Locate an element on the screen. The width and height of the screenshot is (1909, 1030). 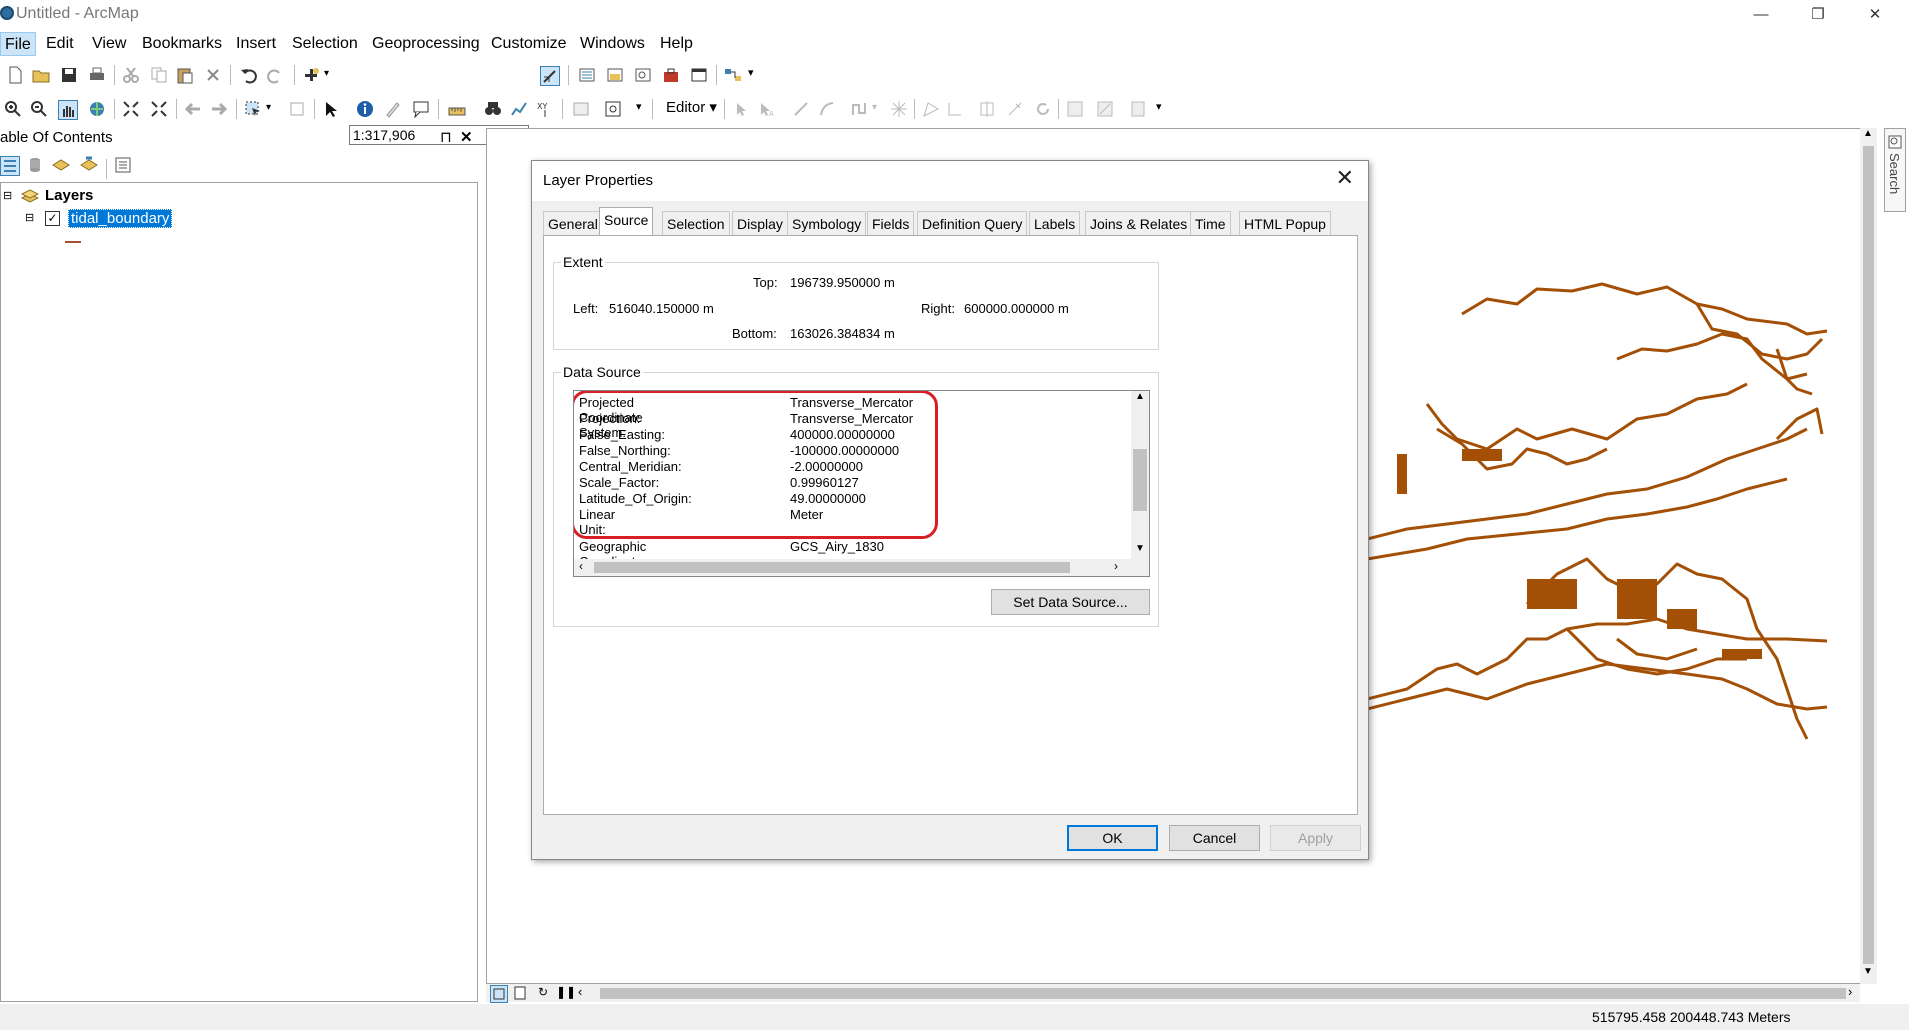
html-popup-icon is located at coordinates (421, 109).